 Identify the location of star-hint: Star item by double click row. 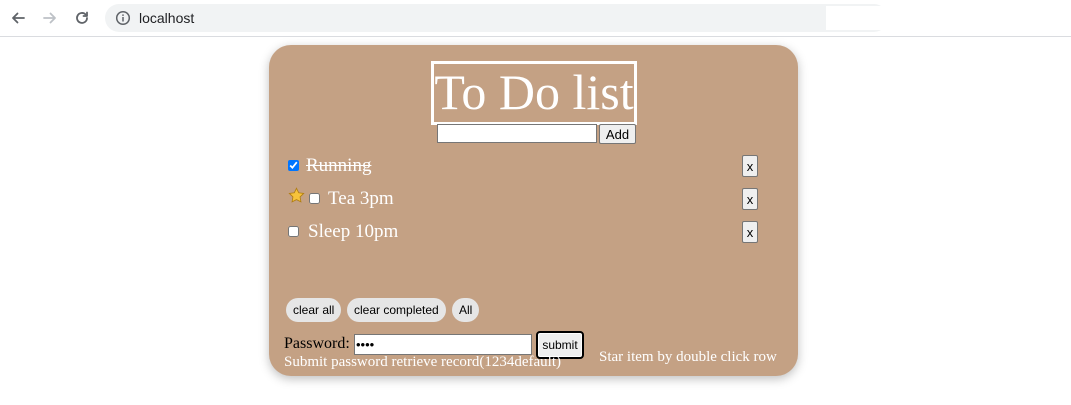
(688, 357).